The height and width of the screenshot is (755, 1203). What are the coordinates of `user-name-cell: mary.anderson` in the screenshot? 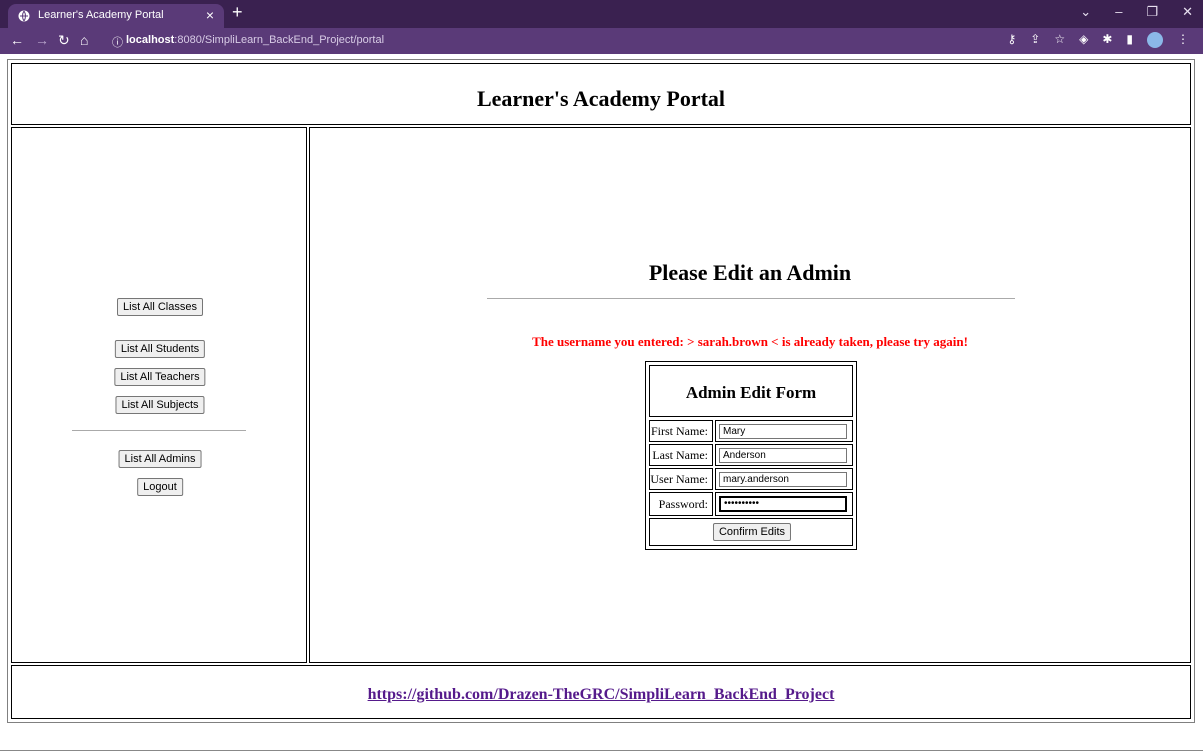 It's located at (784, 479).